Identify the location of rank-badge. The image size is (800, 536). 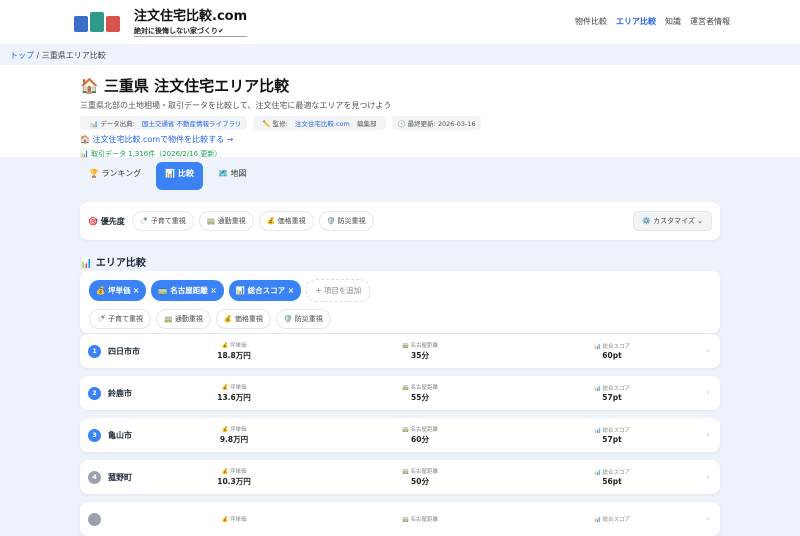
(94, 519).